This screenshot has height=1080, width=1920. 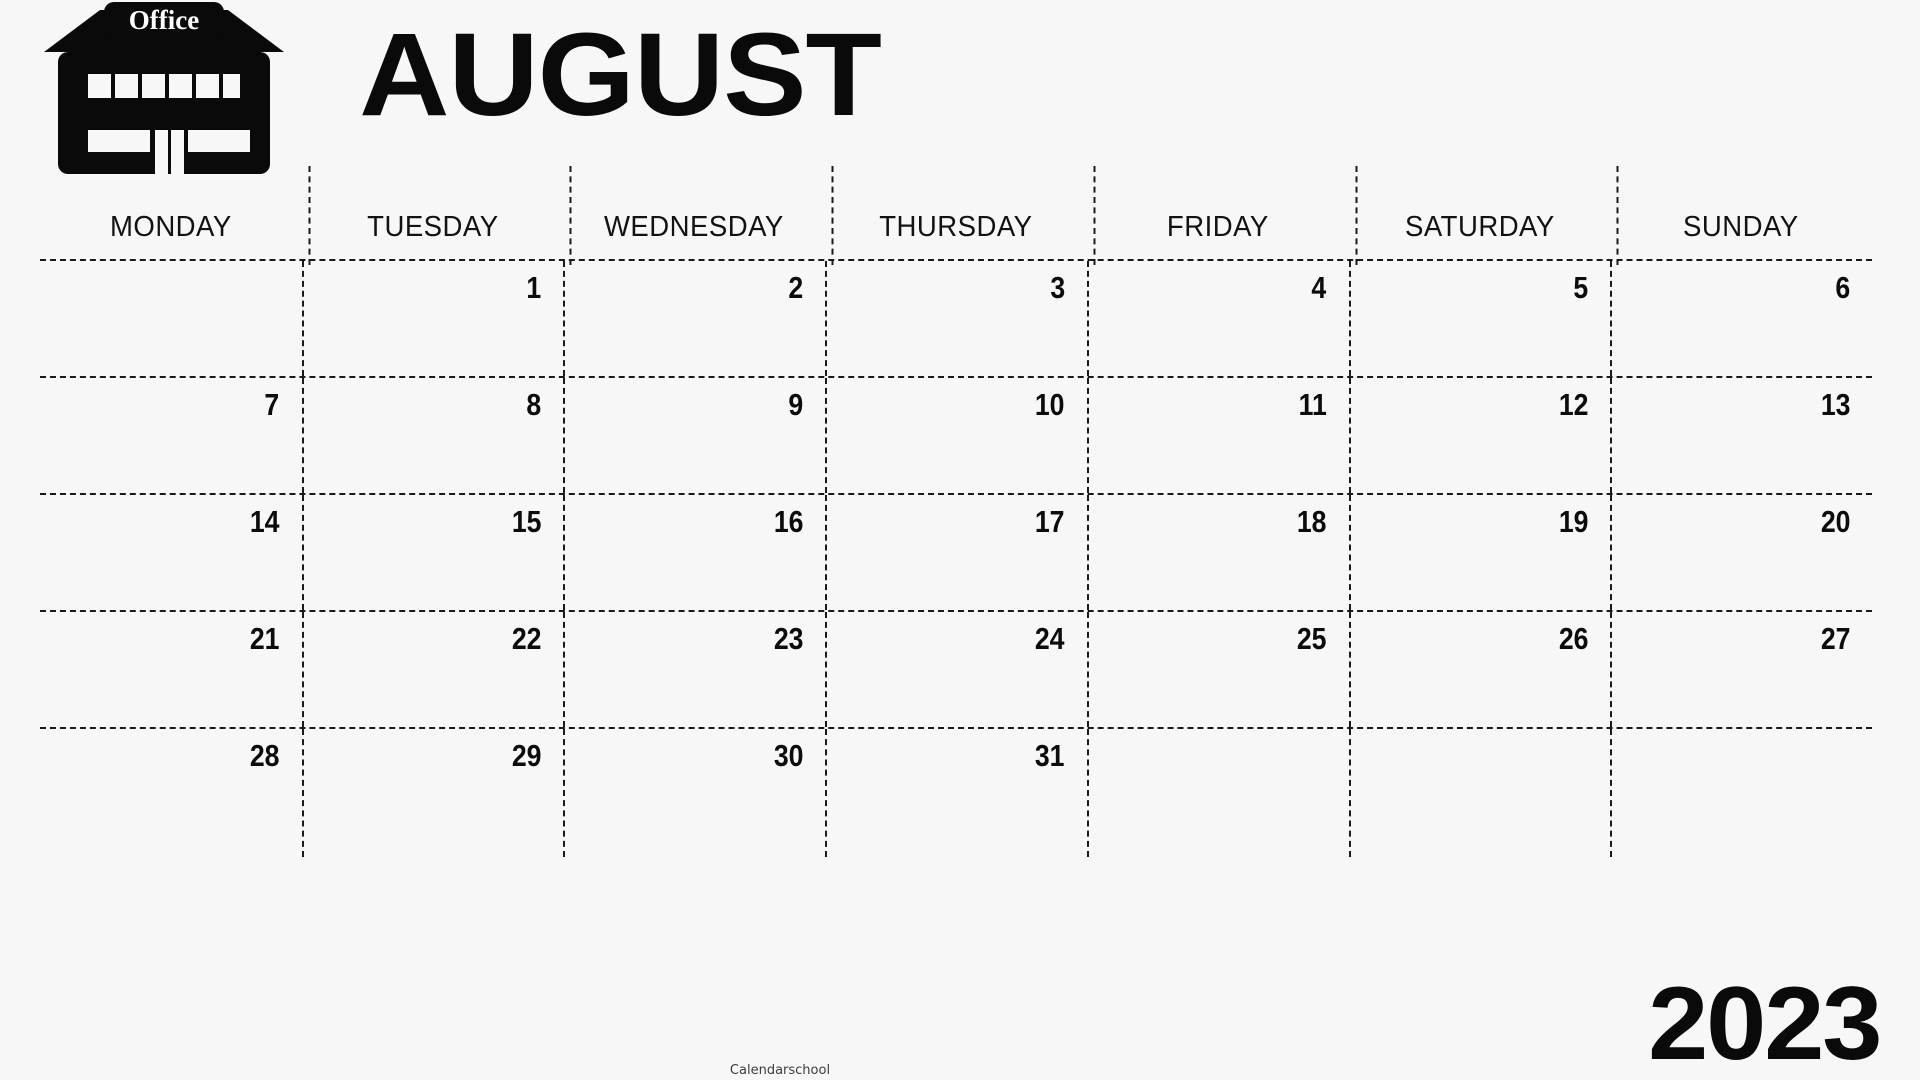 What do you see at coordinates (265, 521) in the screenshot?
I see `day-number: 14` at bounding box center [265, 521].